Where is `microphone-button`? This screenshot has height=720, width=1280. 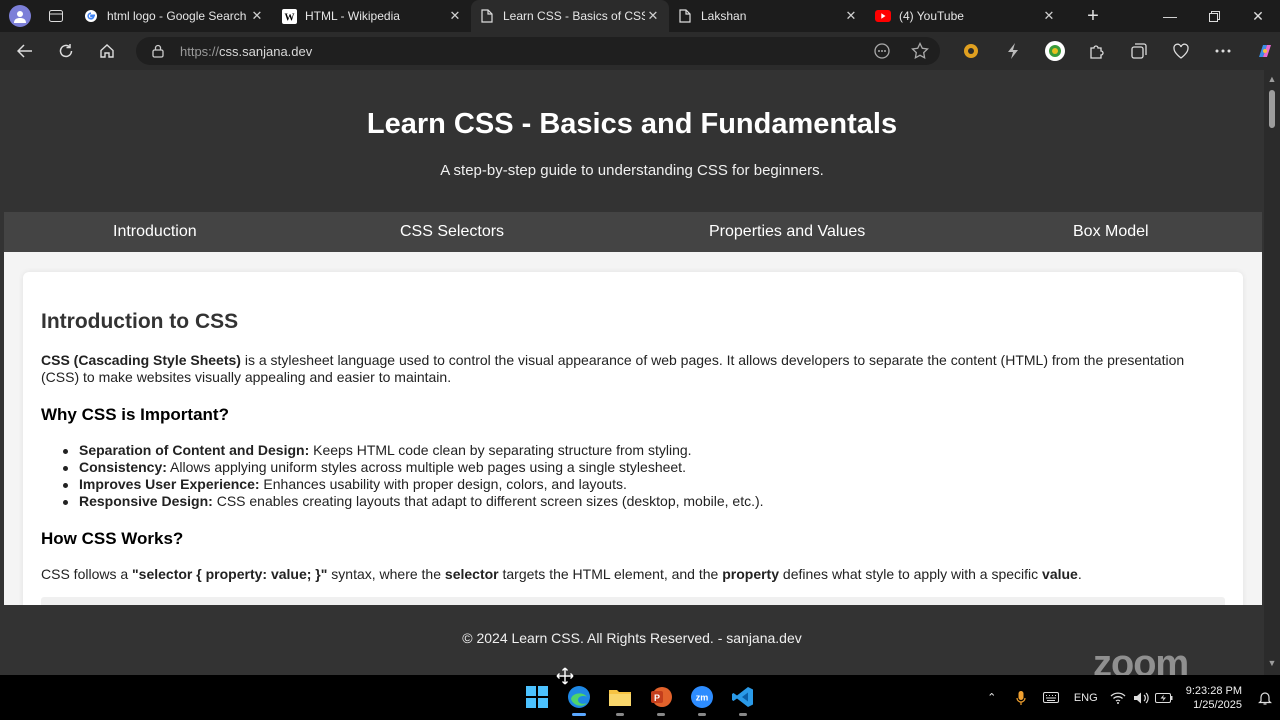
microphone-button is located at coordinates (1021, 697).